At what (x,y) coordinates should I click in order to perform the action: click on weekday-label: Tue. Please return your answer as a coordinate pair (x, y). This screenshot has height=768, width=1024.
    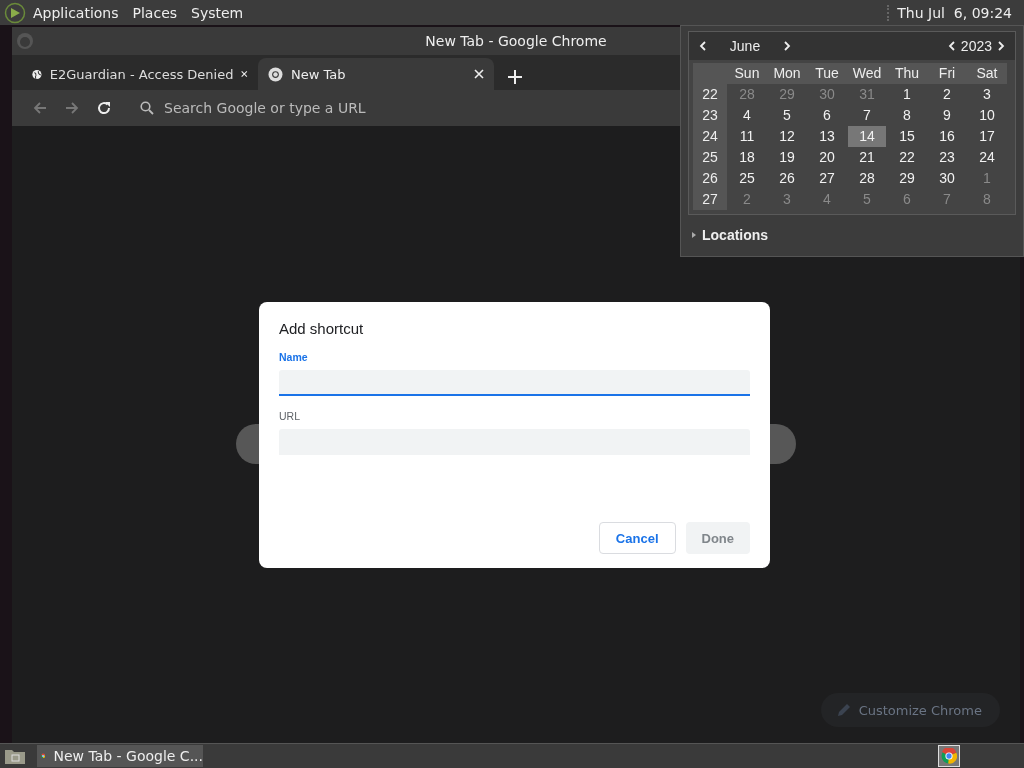
    Looking at the image, I should click on (827, 73).